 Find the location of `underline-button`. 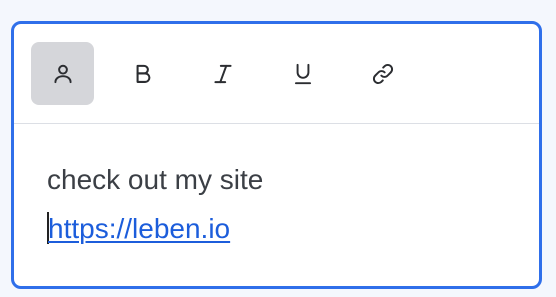

underline-button is located at coordinates (302, 73).